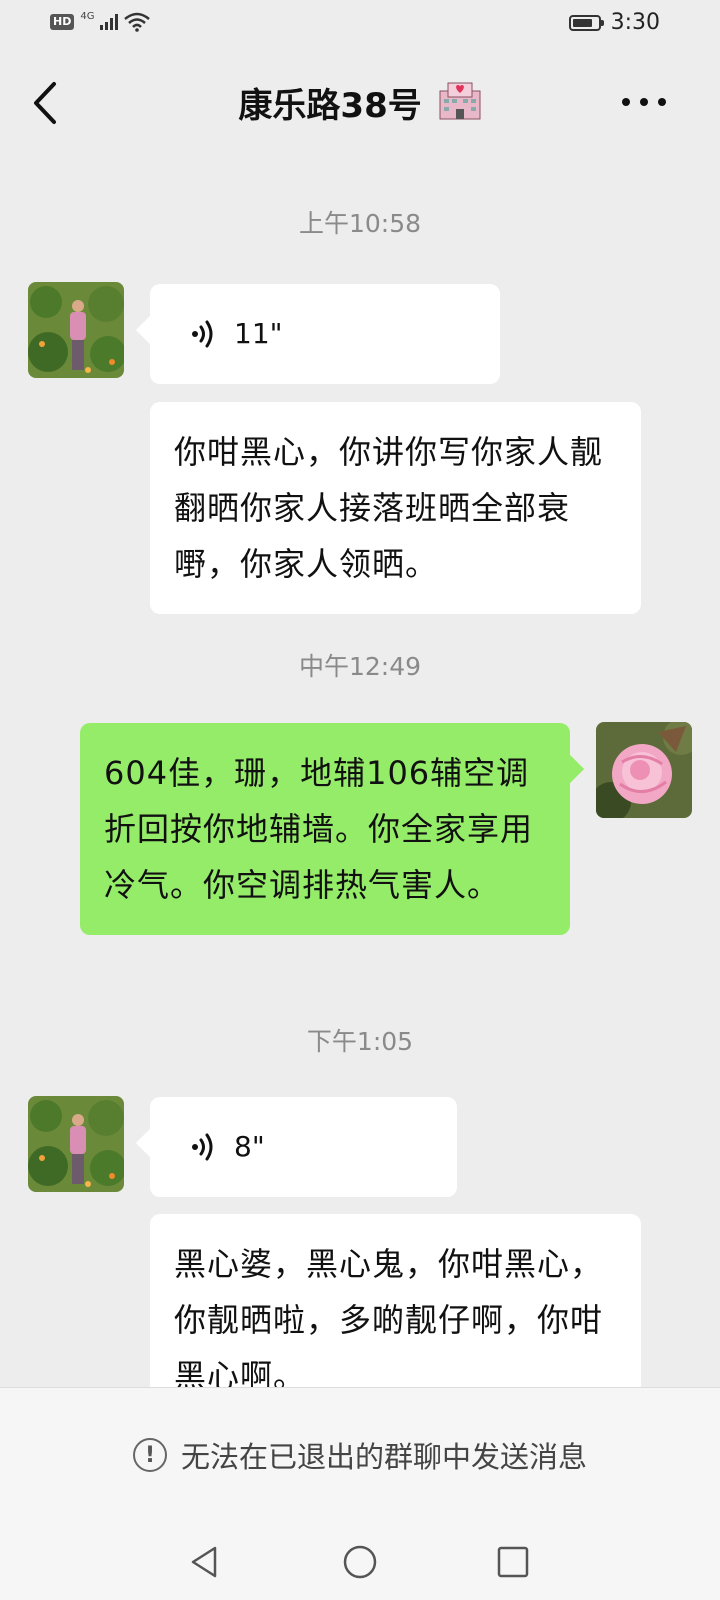 This screenshot has width=720, height=1600. What do you see at coordinates (109, 22) in the screenshot?
I see `signal-icon` at bounding box center [109, 22].